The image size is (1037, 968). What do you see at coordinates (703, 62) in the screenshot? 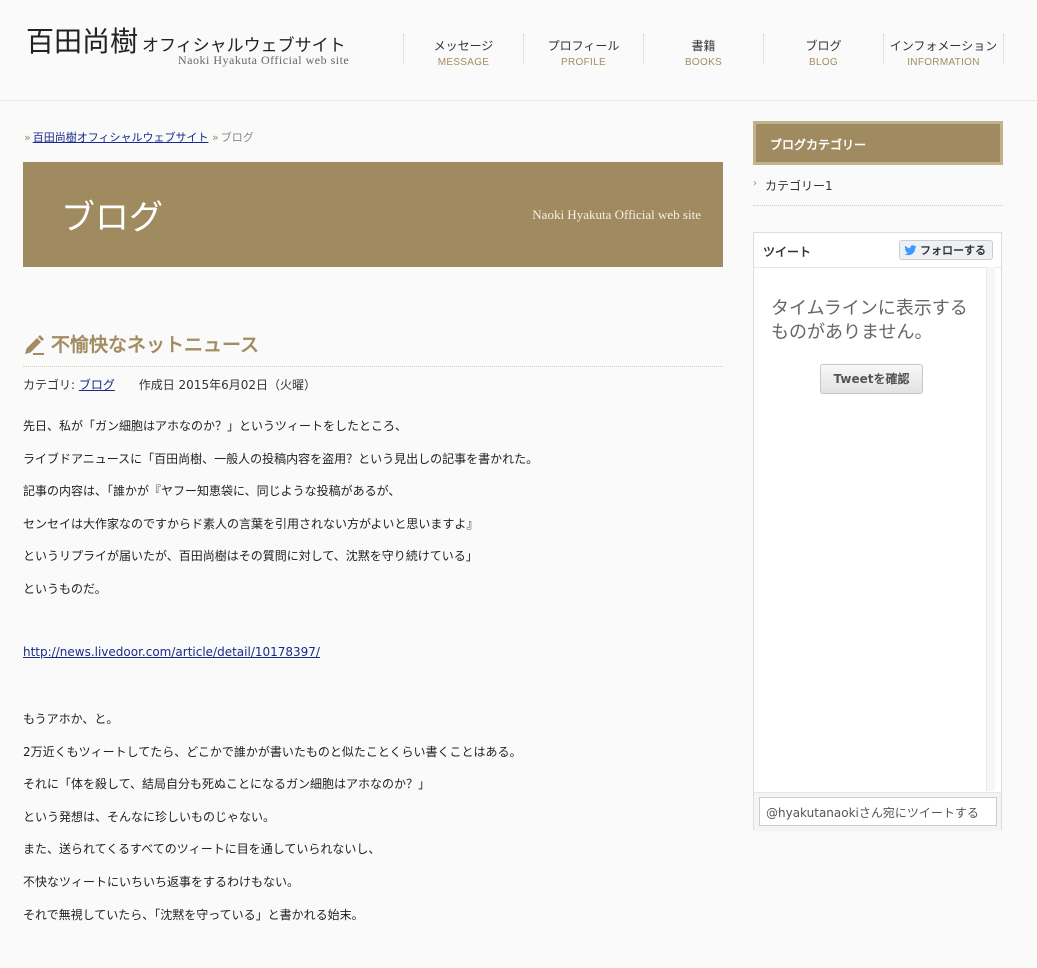
I see `nav-label-en: BOOKS` at bounding box center [703, 62].